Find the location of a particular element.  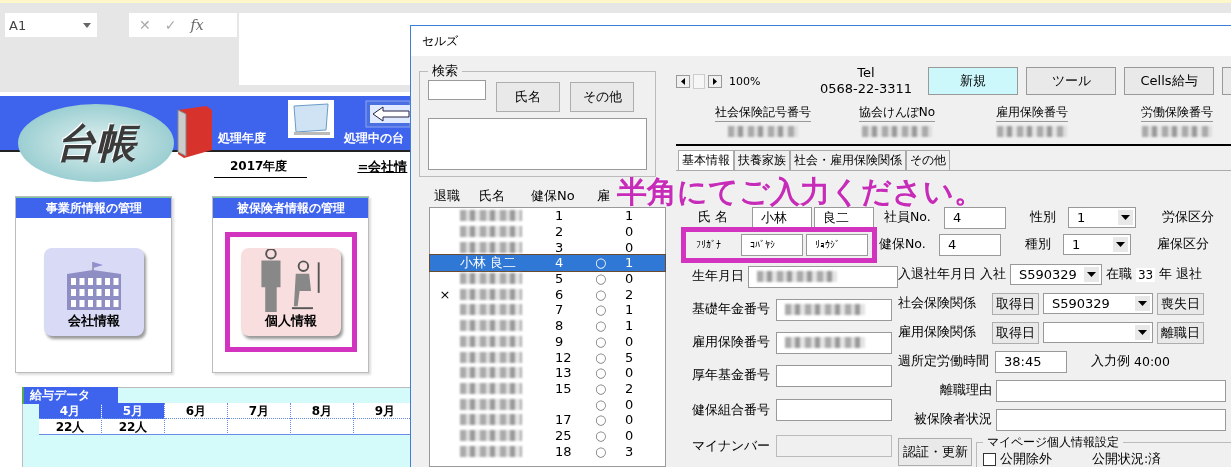

field-label: 労保区分 is located at coordinates (1188, 217).